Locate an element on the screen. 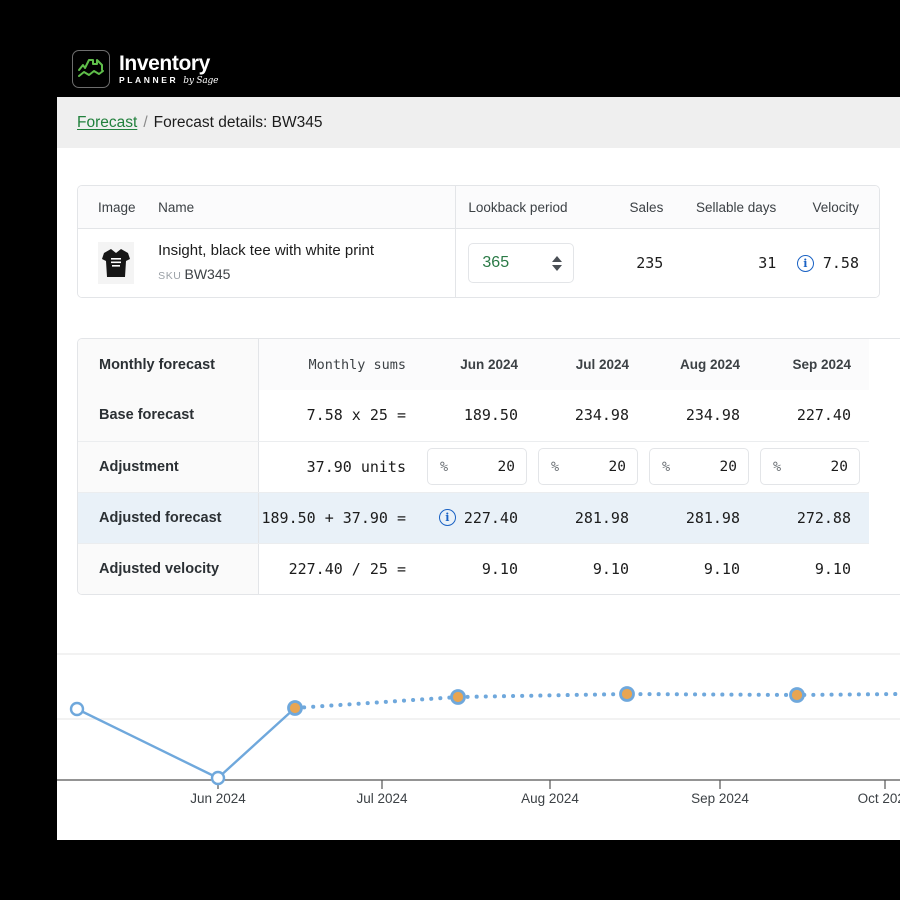  chart-tick-label-0: Jun 2024 is located at coordinates (218, 798).